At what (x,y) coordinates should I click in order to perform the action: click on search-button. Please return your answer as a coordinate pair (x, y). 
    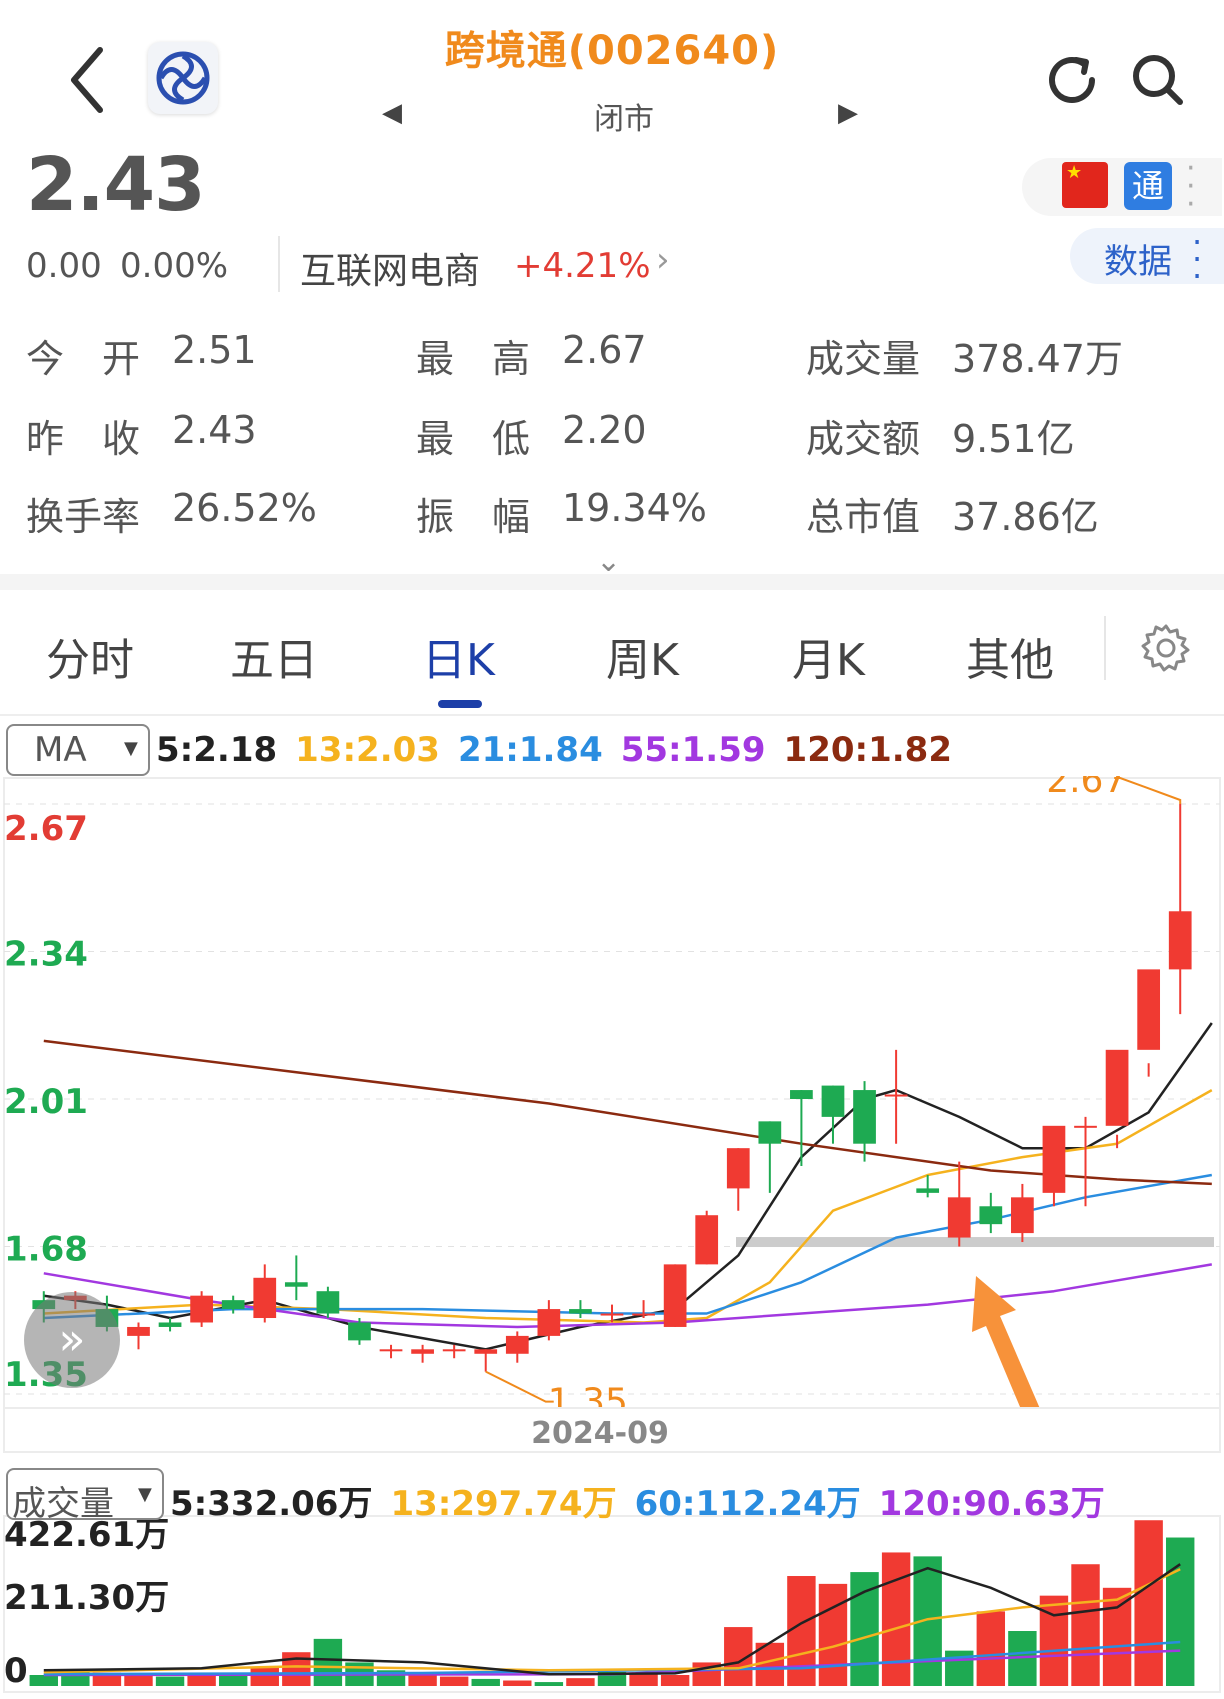
    Looking at the image, I should click on (1158, 80).